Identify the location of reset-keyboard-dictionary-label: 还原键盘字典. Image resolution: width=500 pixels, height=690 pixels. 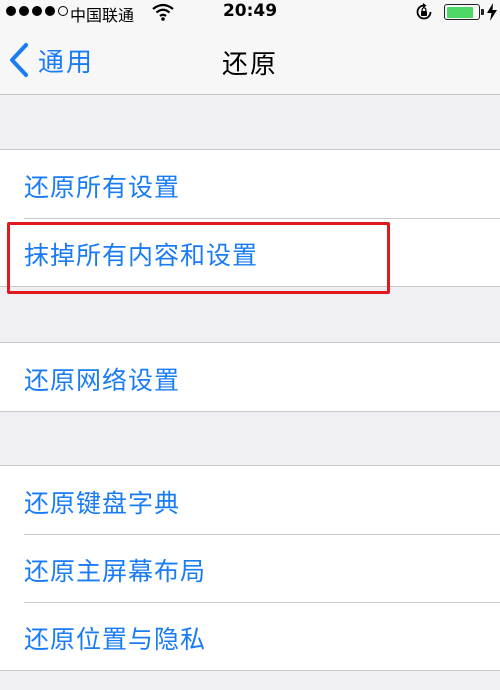
(102, 503).